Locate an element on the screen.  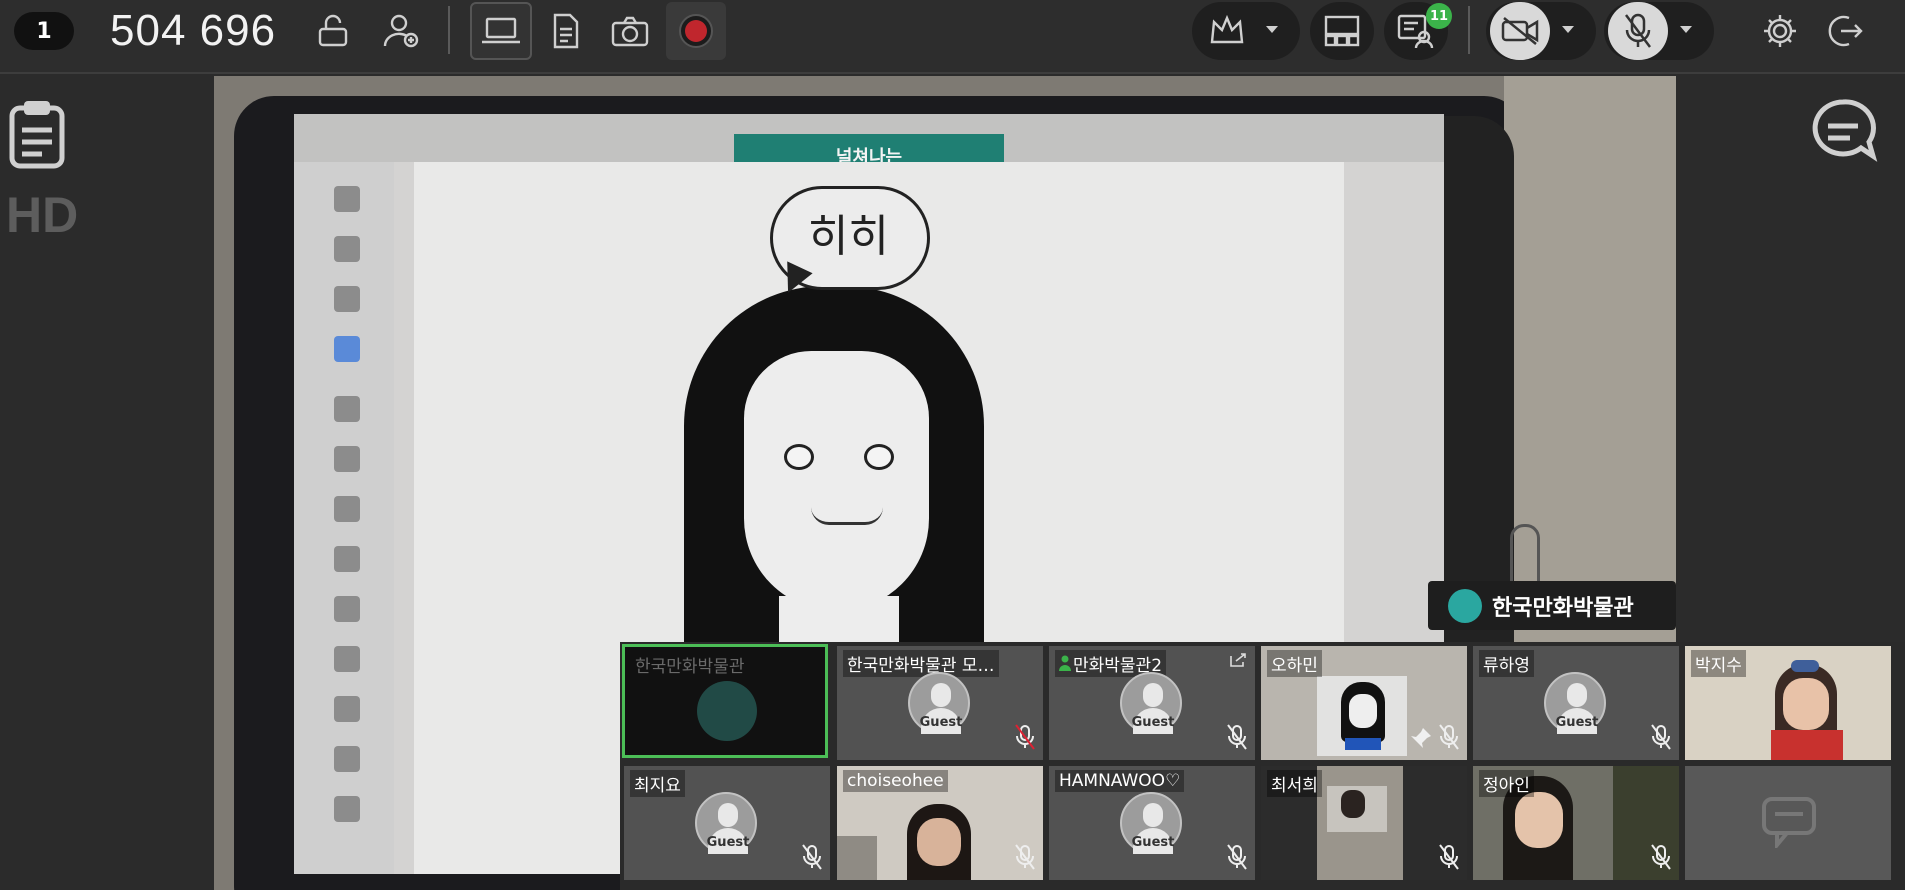
mic-off-button is located at coordinates (1638, 31).